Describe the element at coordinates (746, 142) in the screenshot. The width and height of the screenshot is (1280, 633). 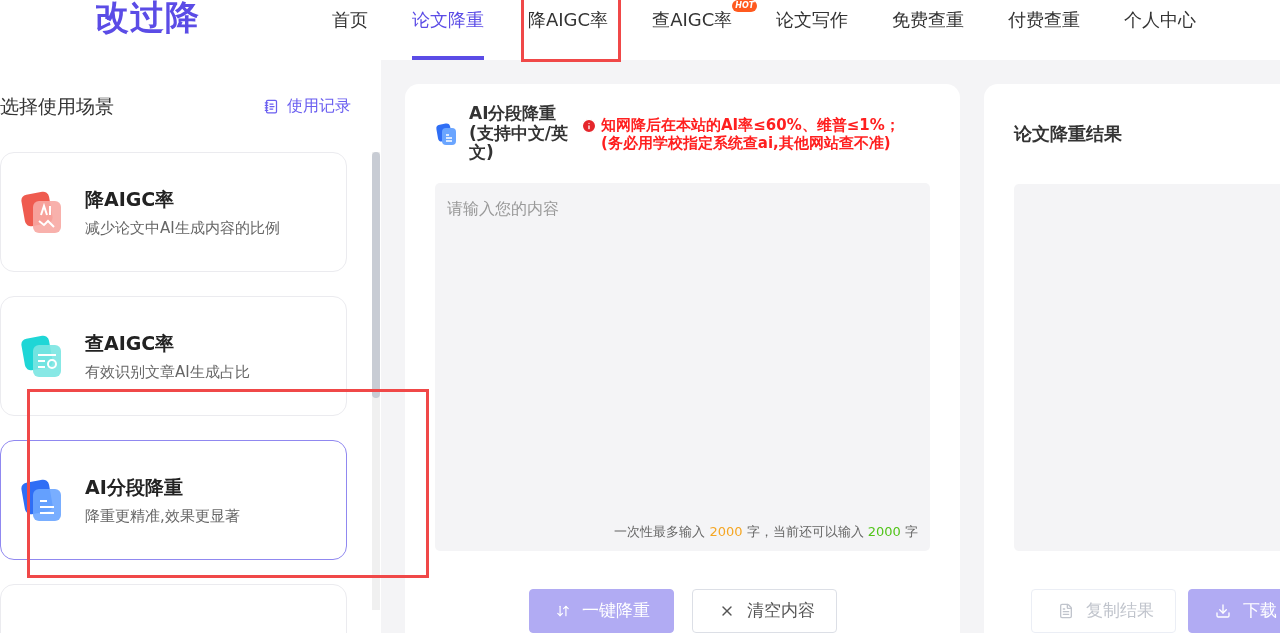
I see `notice-text: (务必用学校指定系统查ai,其他网站查不准)` at that location.